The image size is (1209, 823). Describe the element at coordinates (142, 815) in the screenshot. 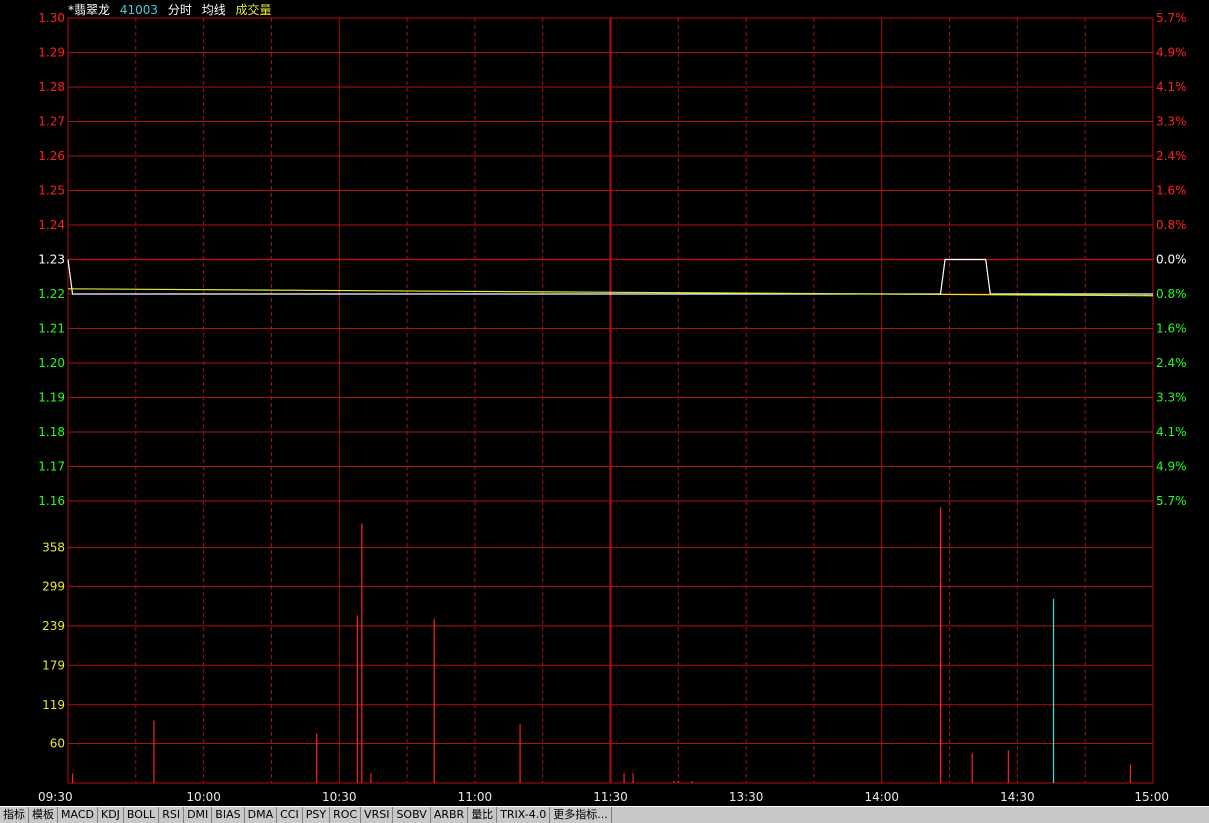

I see `toolbar-button: BOLL` at that location.